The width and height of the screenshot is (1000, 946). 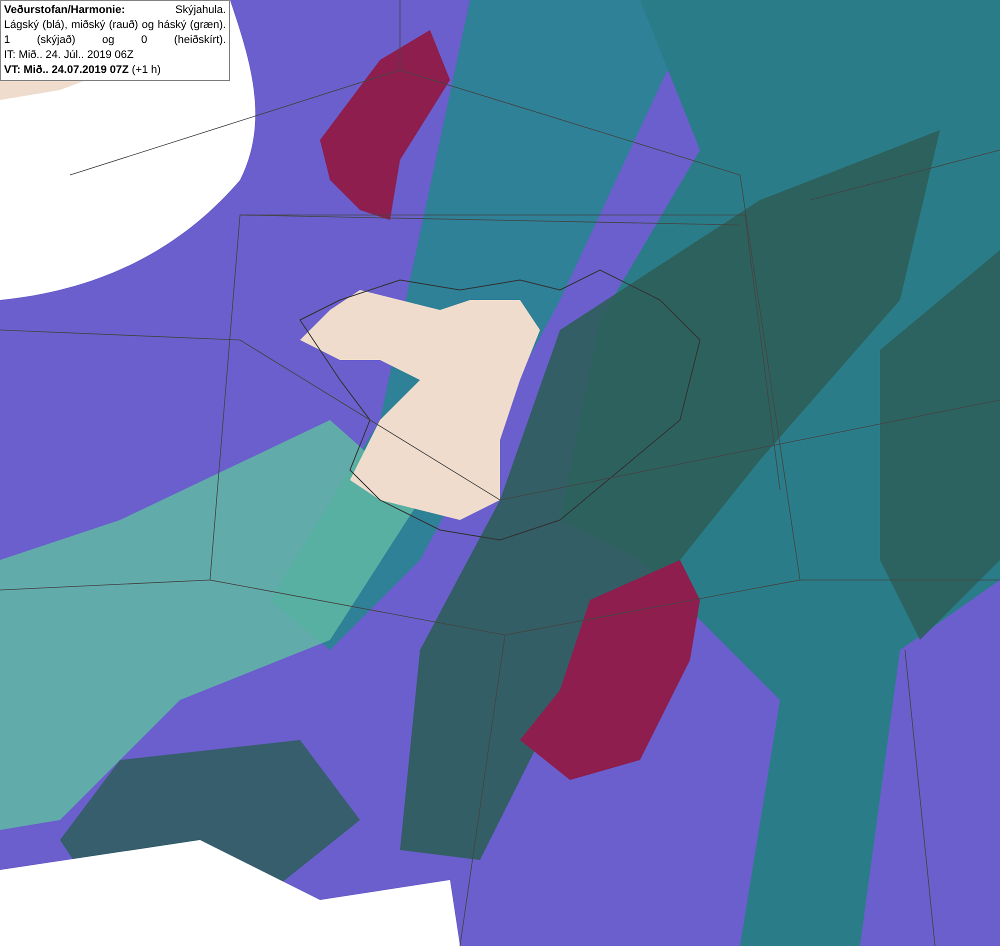 What do you see at coordinates (200, 10) in the screenshot?
I see `legend-text: Skýjahula.` at bounding box center [200, 10].